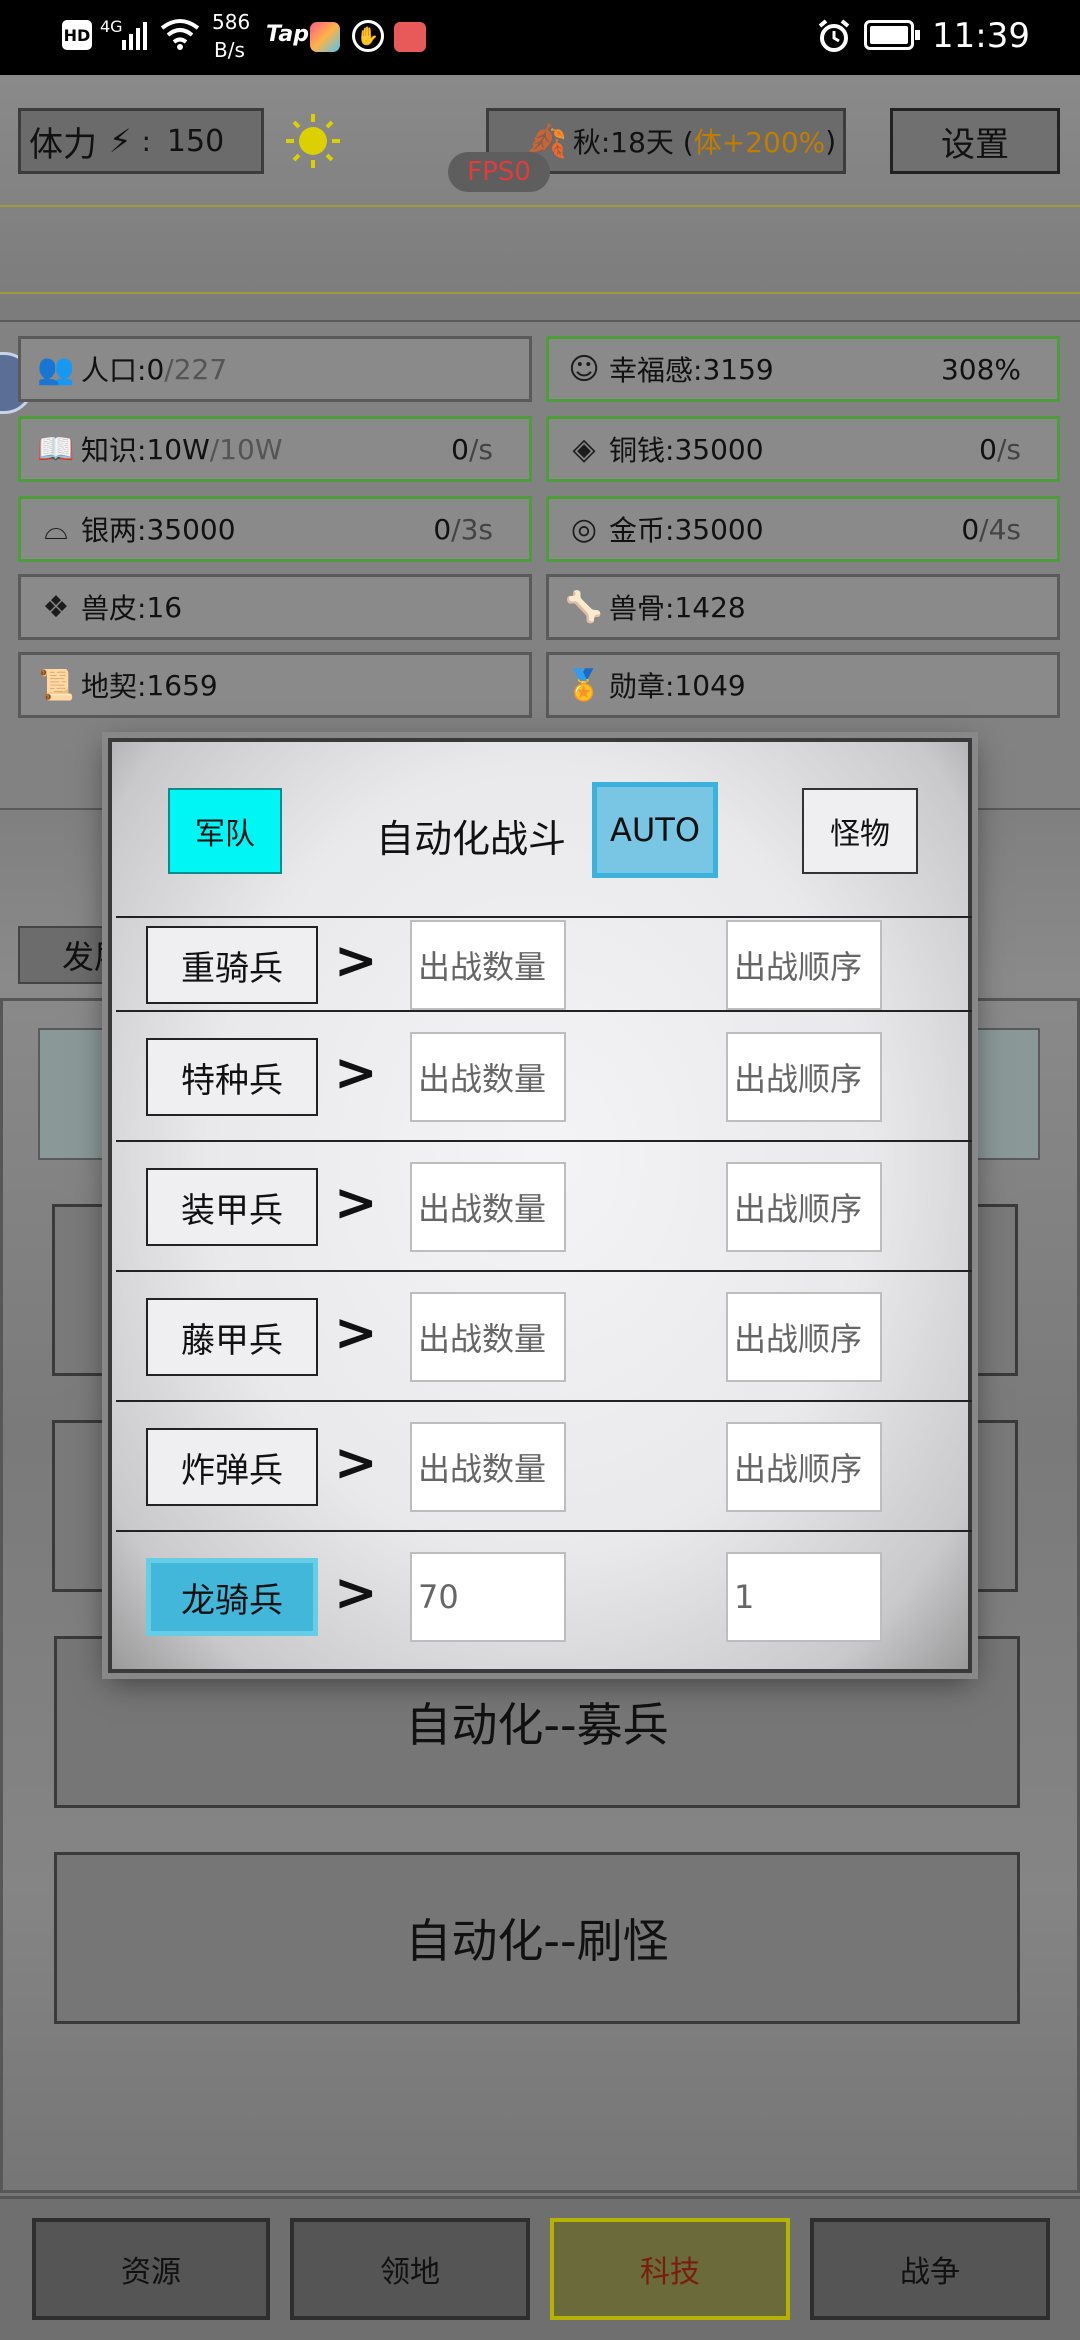  Describe the element at coordinates (540, 37) in the screenshot. I see `status-bar: HD 4G 586 B/s Tap ✋ 11:39` at that location.